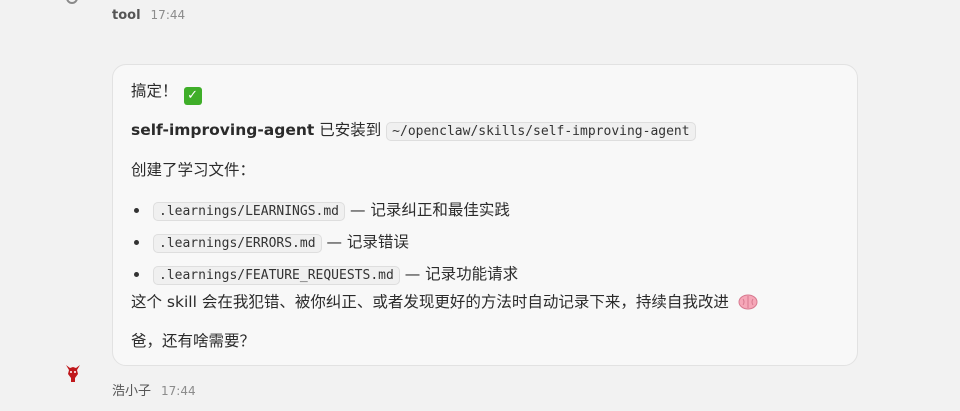  What do you see at coordinates (148, 15) in the screenshot?
I see `message-header: tool 17:44` at bounding box center [148, 15].